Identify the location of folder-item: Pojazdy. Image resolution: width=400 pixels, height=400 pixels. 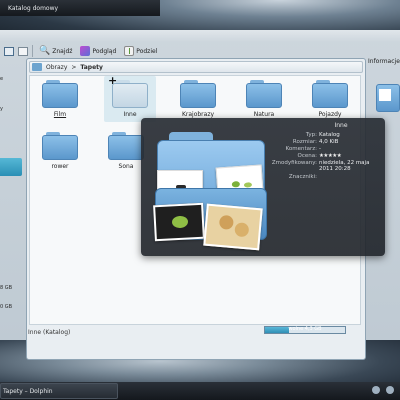
(330, 99).